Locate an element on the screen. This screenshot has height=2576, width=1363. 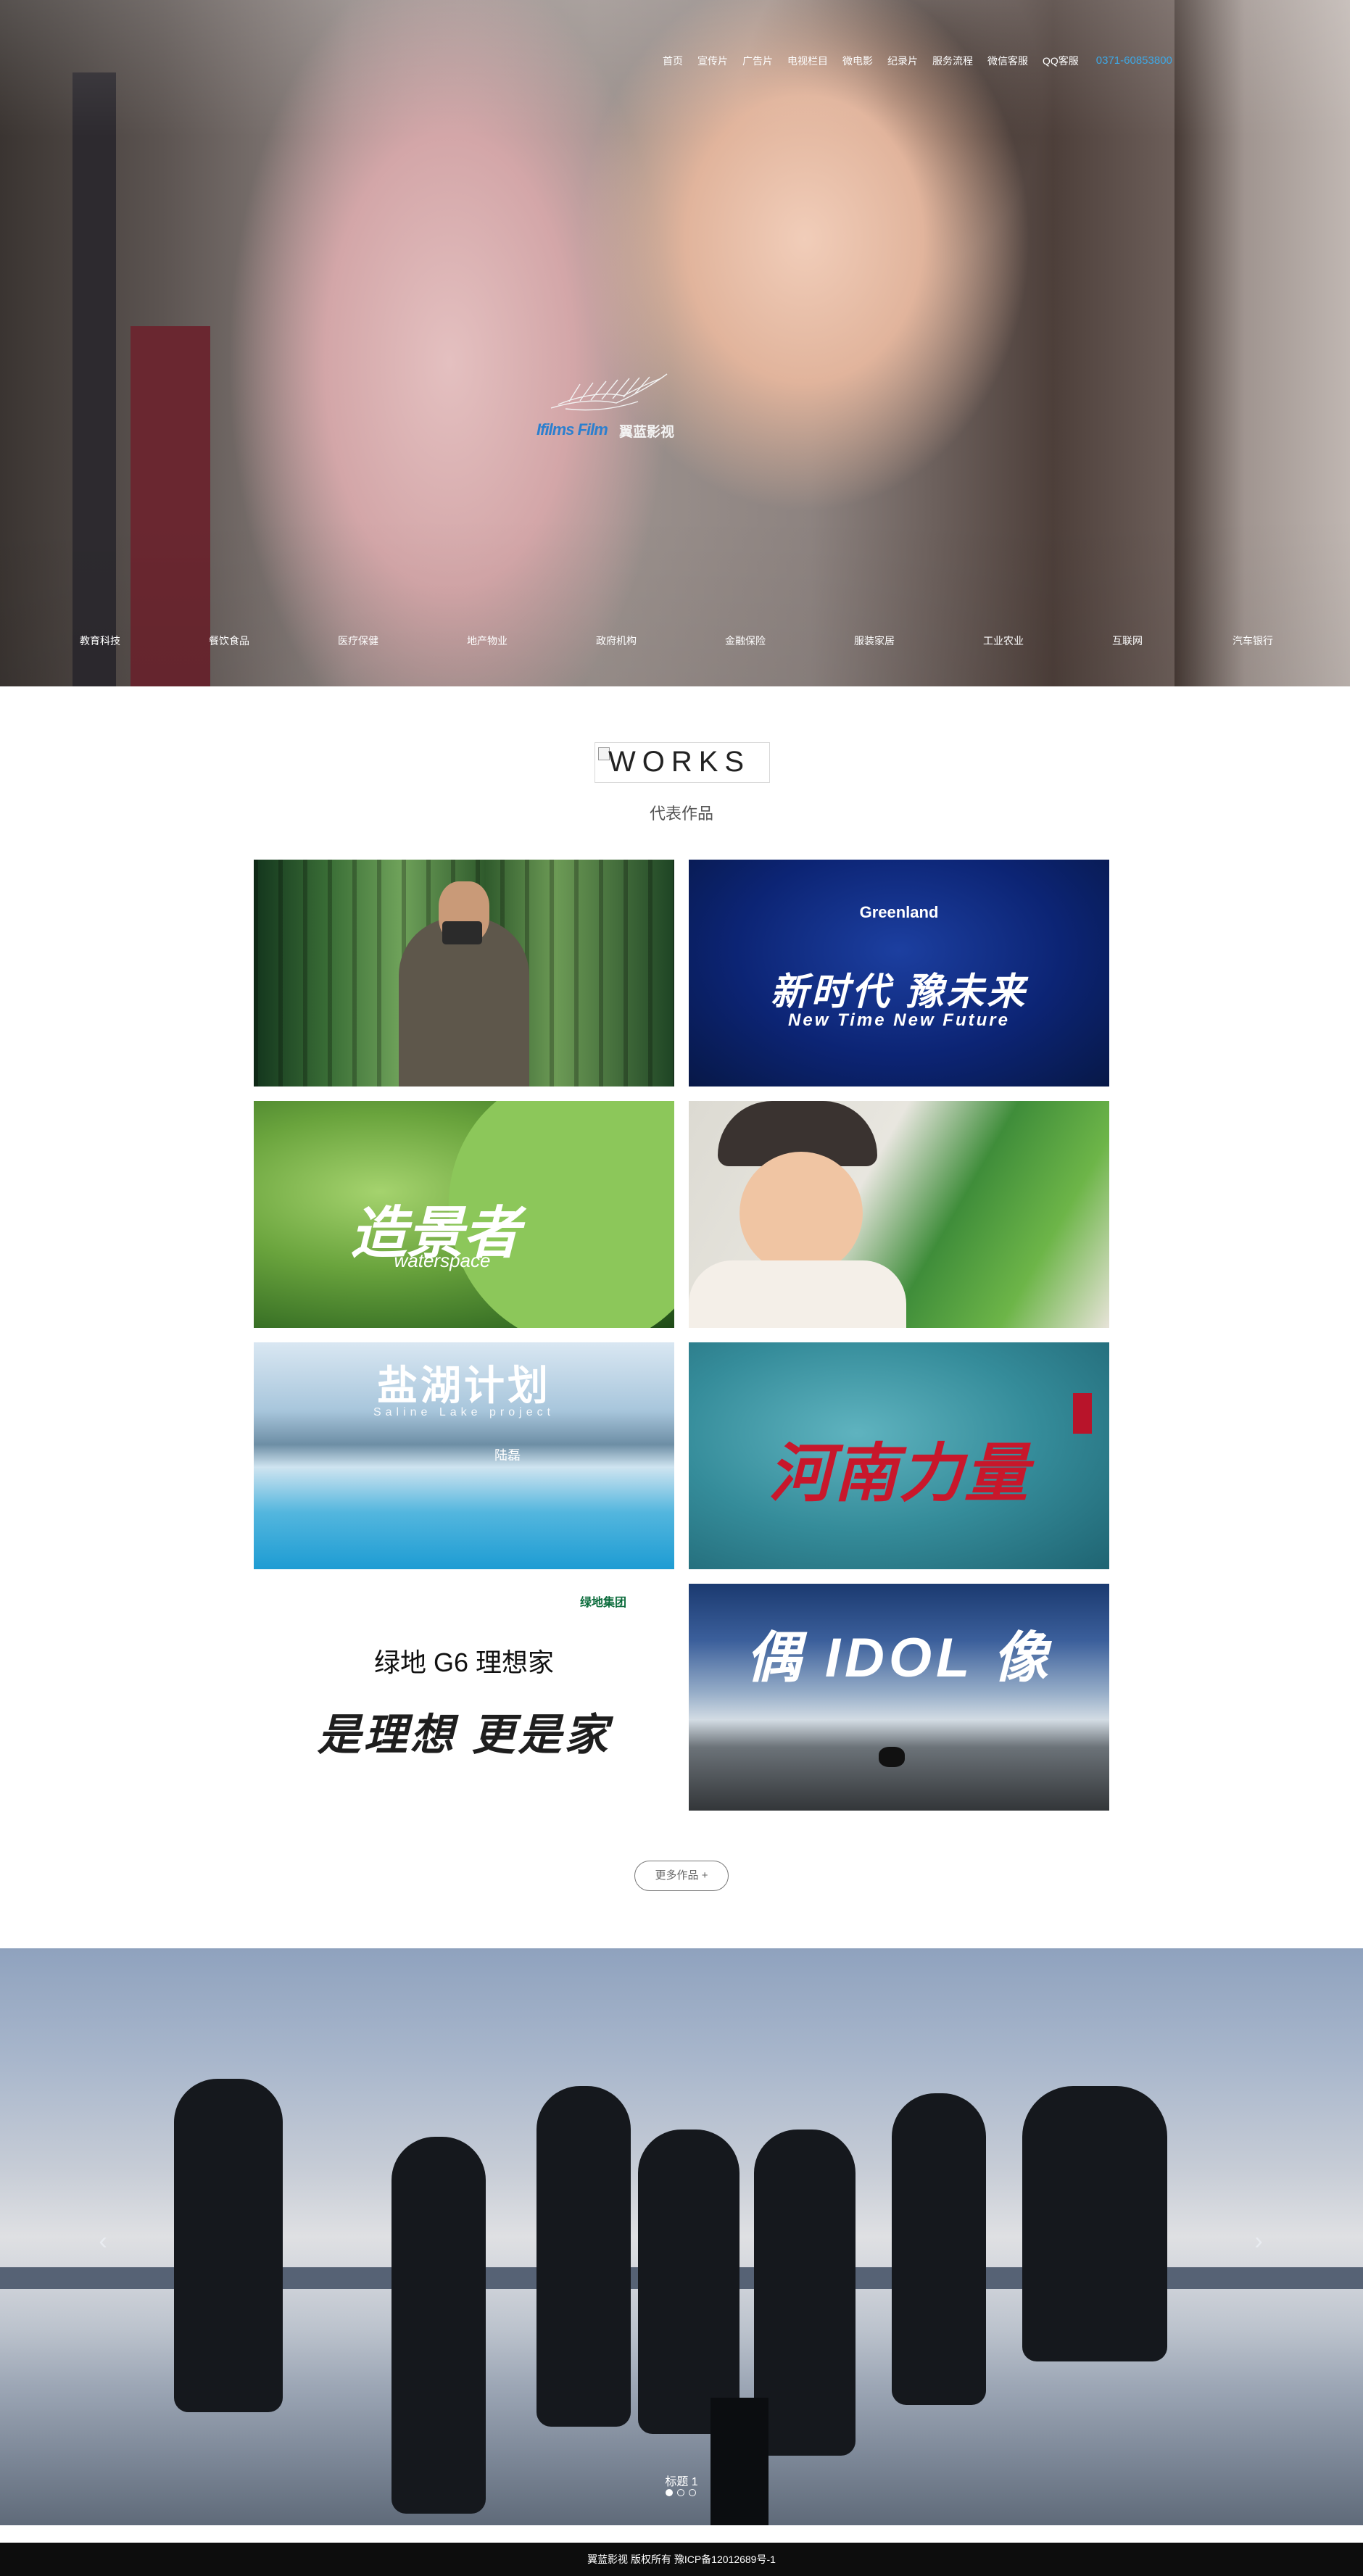
work-item-greenland-dream-home: 绿地集团 绿地 G6 理想家 是理想 更是家 is located at coordinates (464, 1697).